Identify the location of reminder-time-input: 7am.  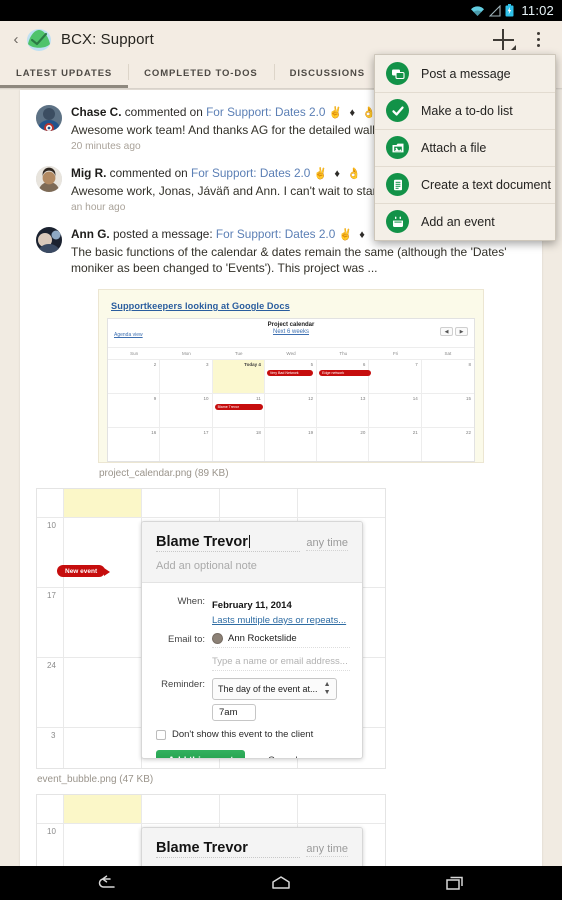
(234, 712).